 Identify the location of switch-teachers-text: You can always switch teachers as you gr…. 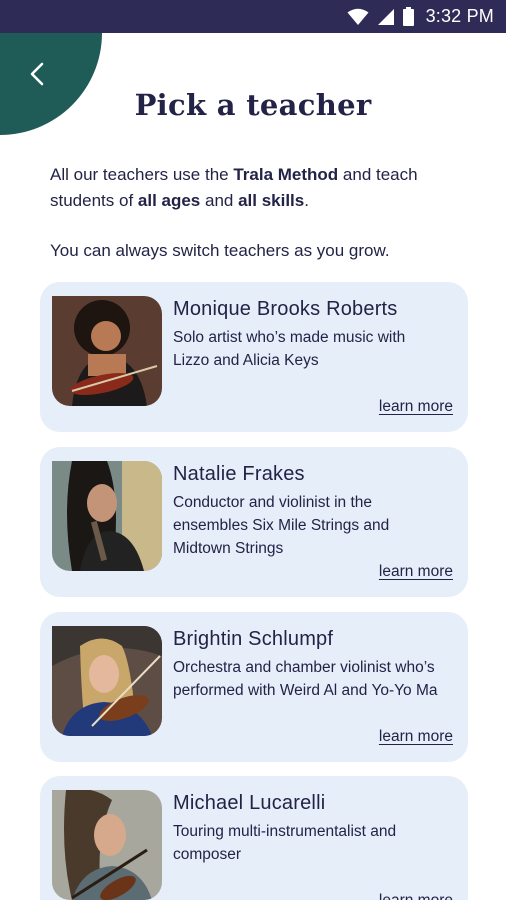
(220, 250).